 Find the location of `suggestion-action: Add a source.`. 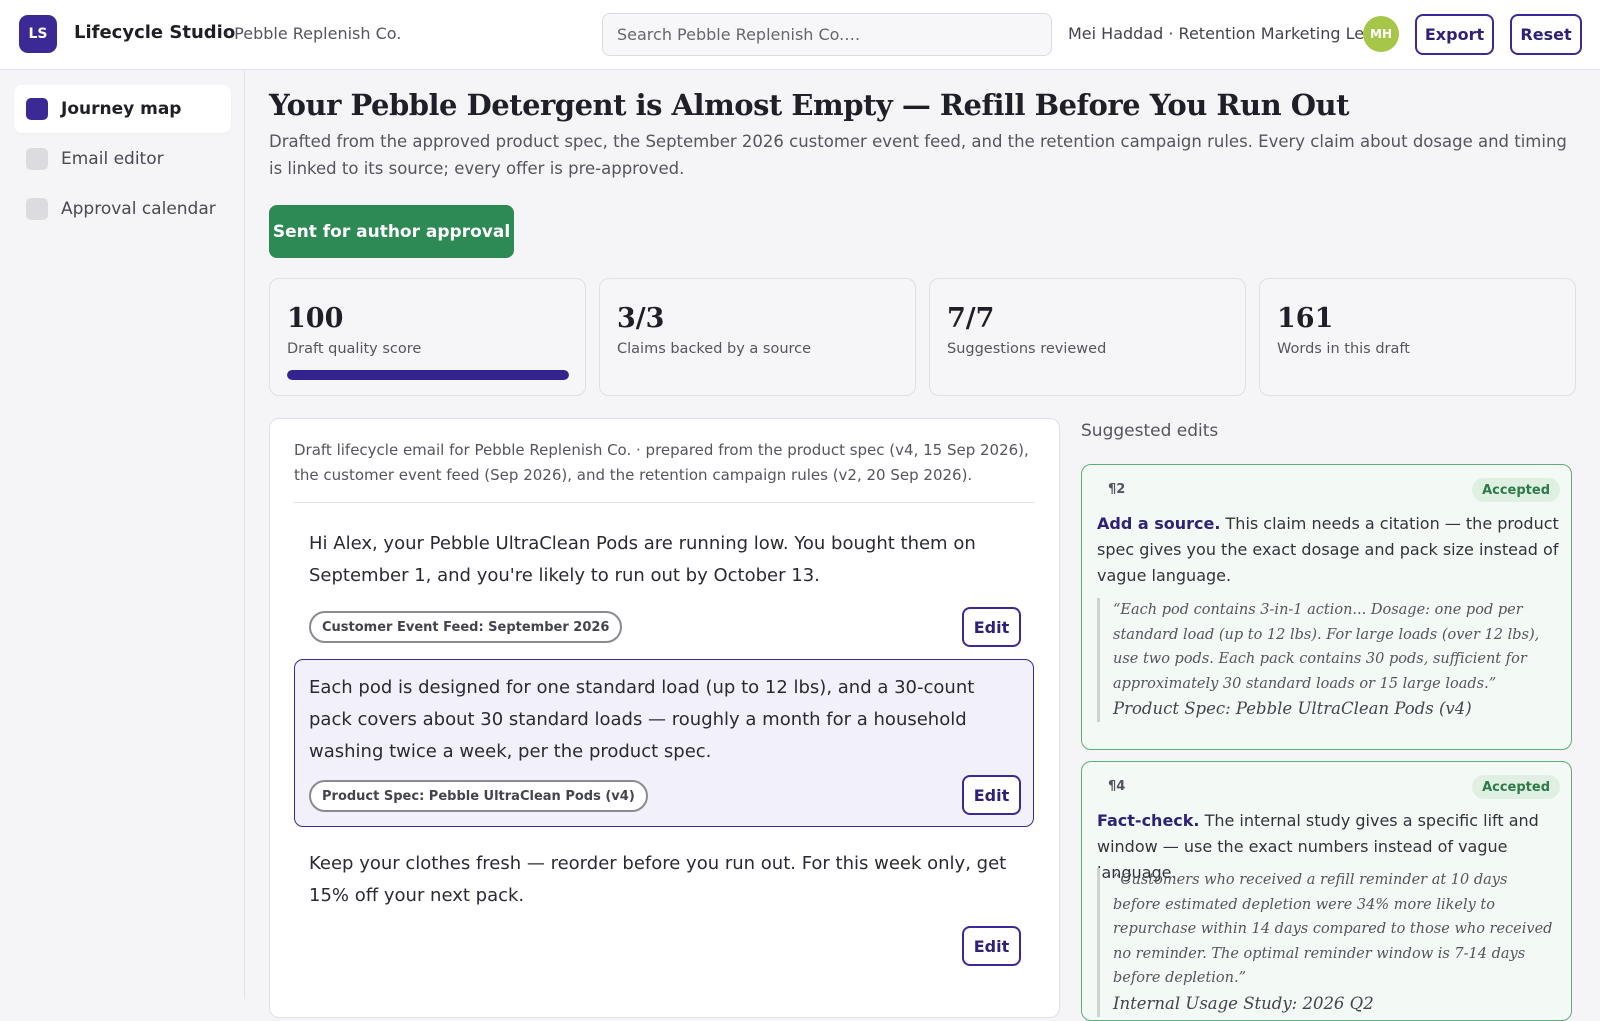

suggestion-action: Add a source. is located at coordinates (1159, 523).